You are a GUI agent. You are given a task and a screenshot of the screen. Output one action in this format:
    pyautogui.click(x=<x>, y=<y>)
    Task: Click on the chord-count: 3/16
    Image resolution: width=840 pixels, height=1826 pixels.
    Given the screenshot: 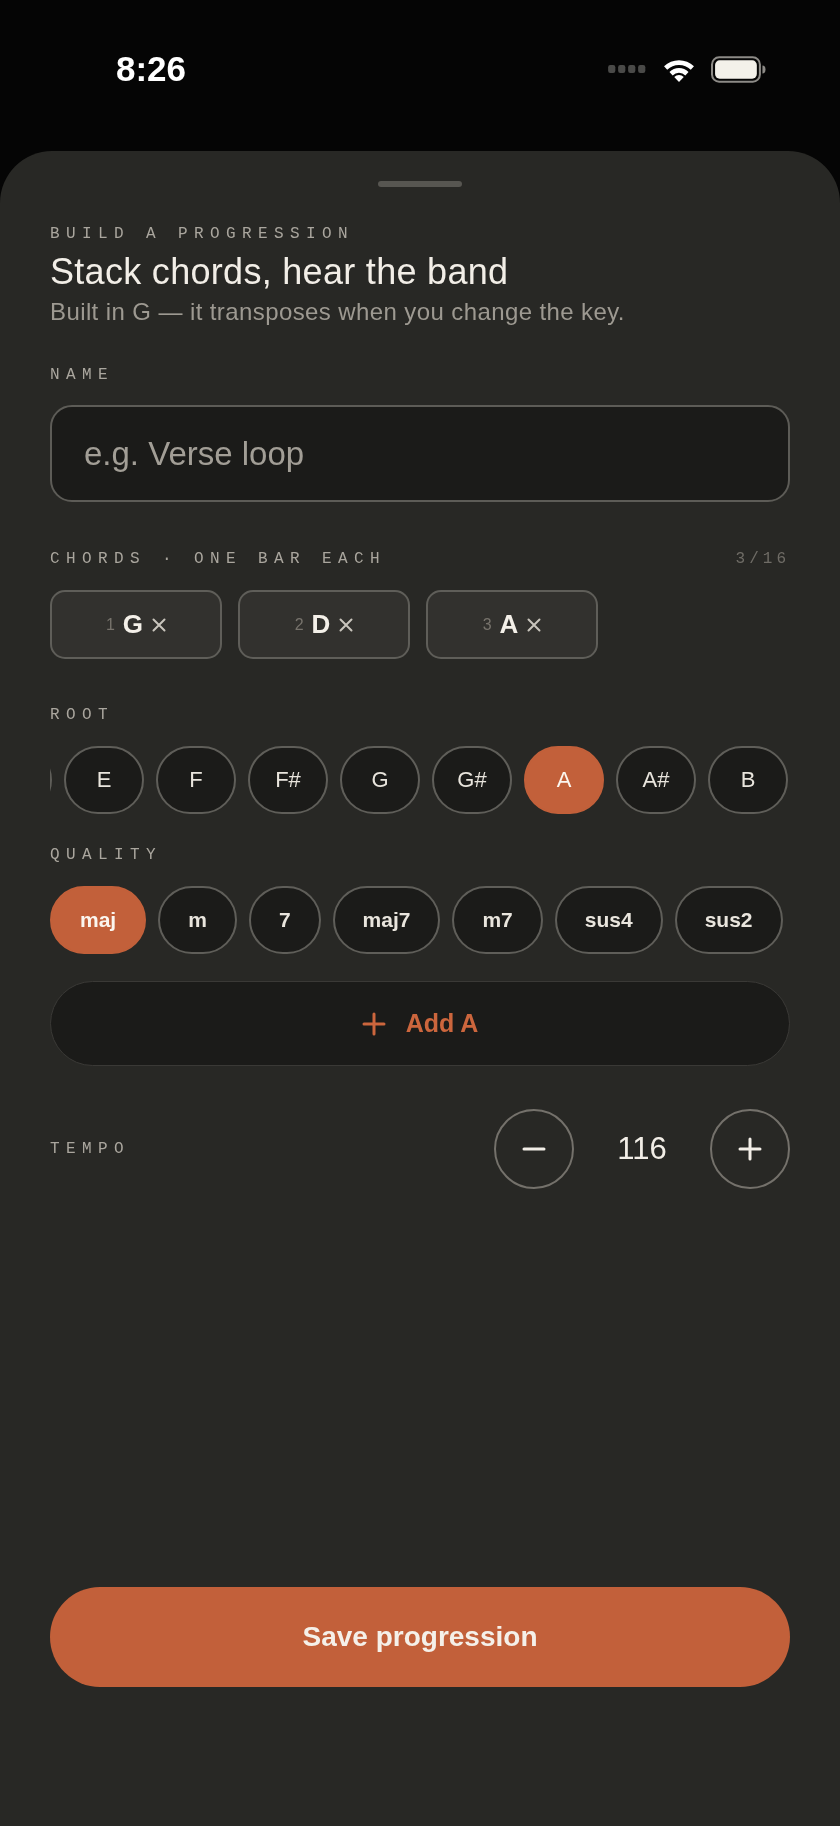 What is the action you would take?
    pyautogui.click(x=762, y=559)
    